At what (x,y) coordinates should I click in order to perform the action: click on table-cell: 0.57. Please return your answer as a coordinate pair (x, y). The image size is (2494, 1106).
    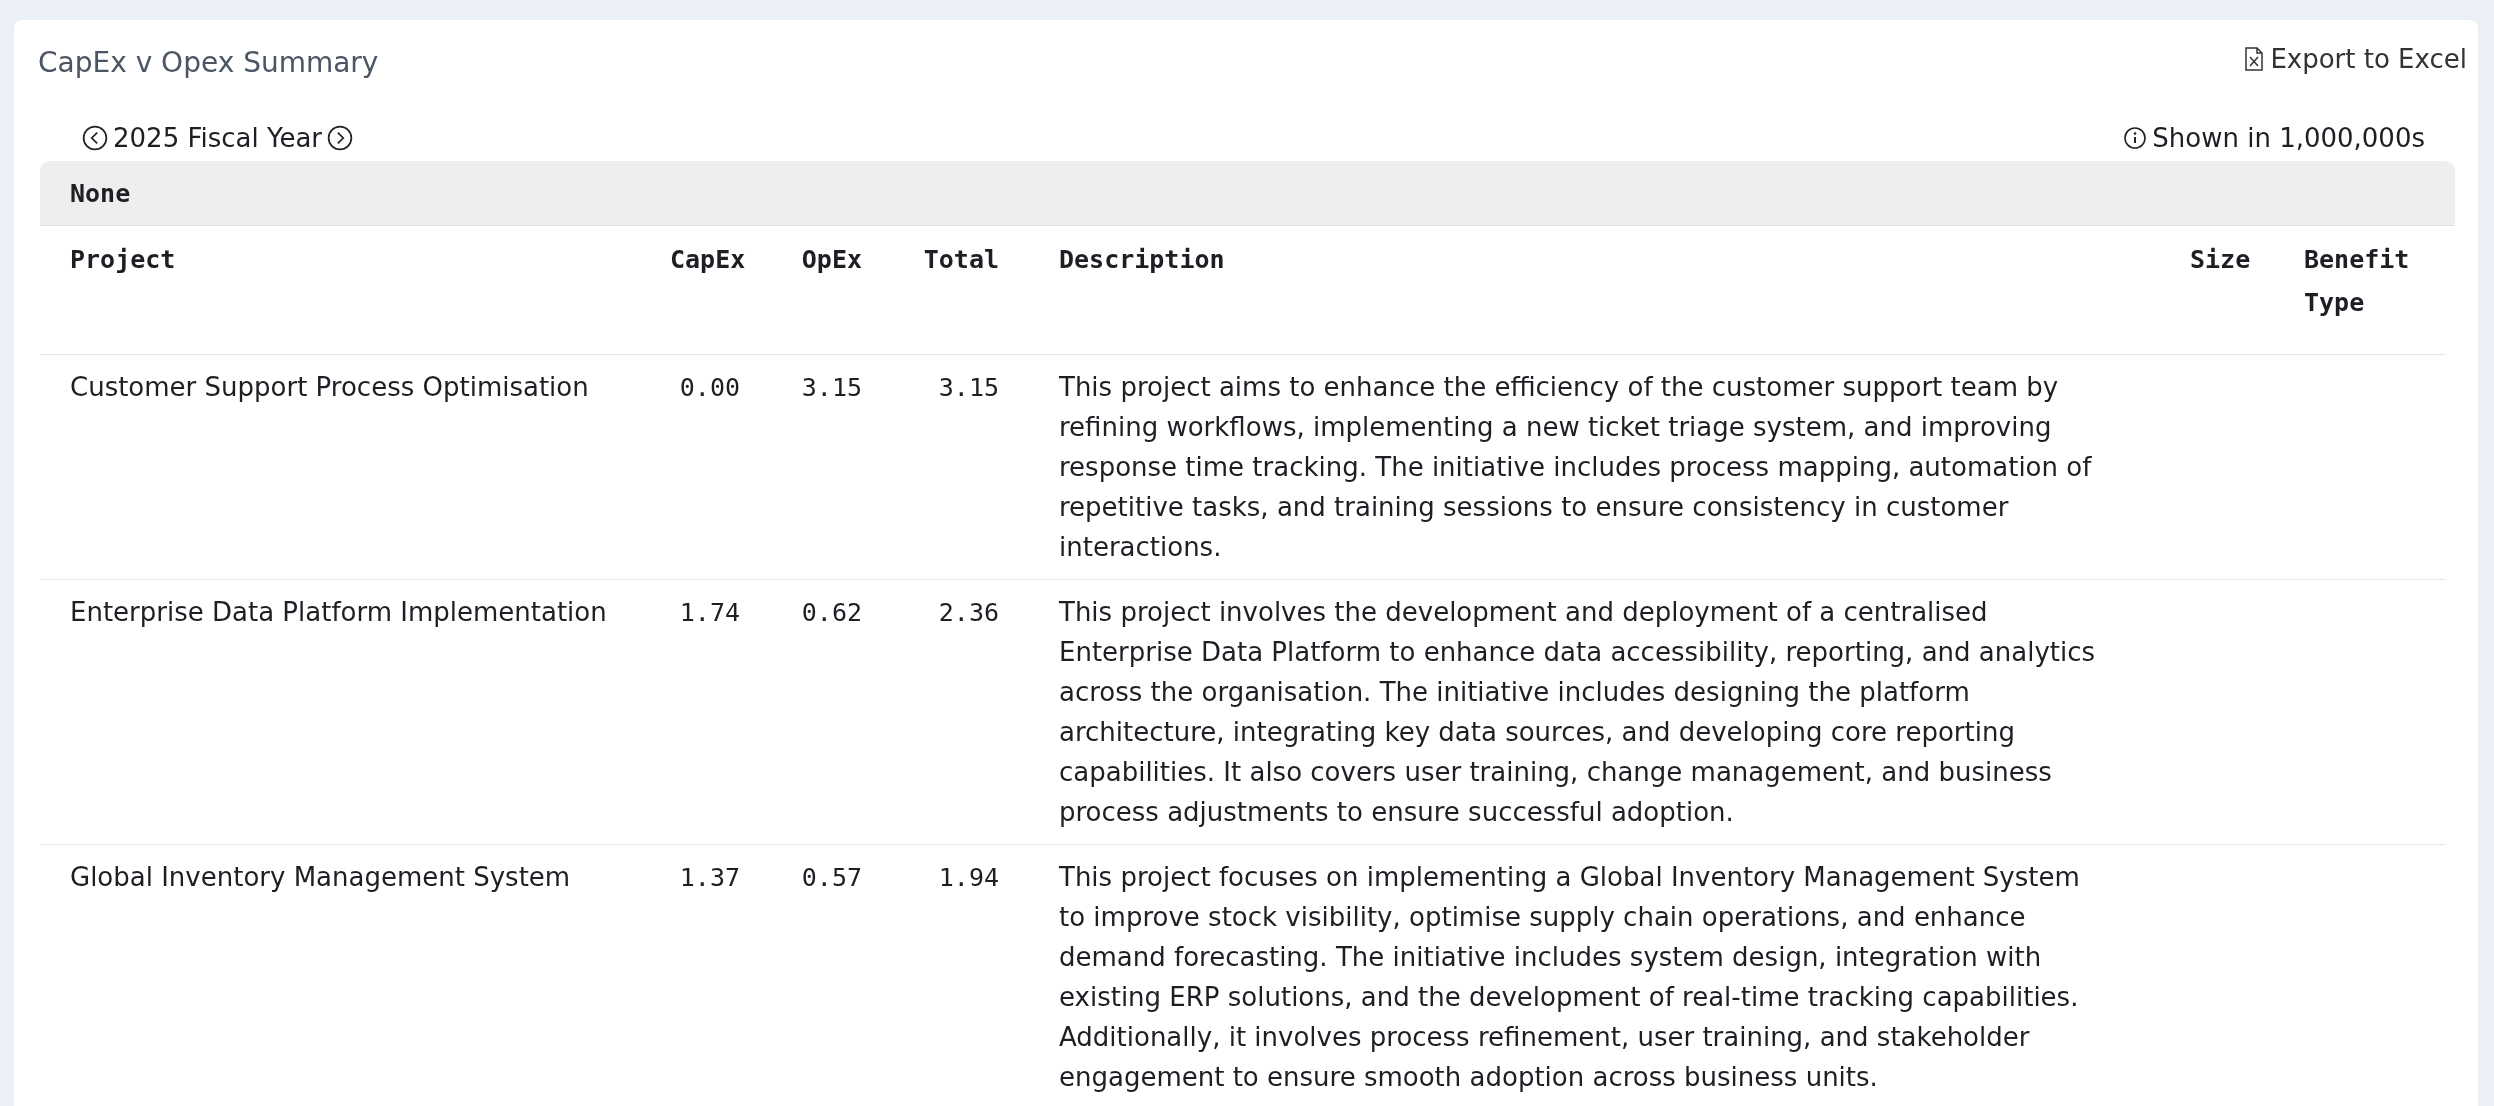
    Looking at the image, I should click on (831, 877).